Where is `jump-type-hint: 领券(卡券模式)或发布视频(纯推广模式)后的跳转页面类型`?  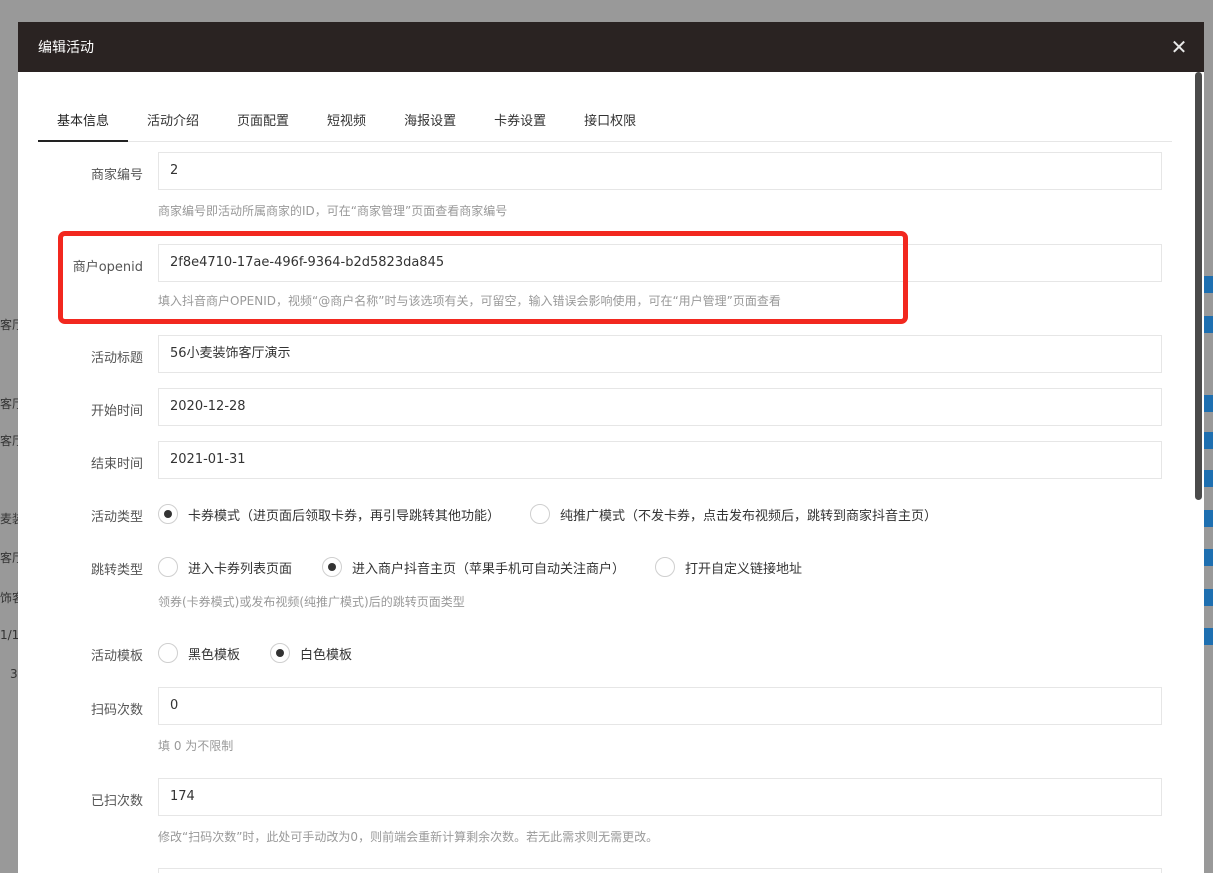 jump-type-hint: 领券(卡券模式)或发布视频(纯推广模式)后的跳转页面类型 is located at coordinates (311, 602).